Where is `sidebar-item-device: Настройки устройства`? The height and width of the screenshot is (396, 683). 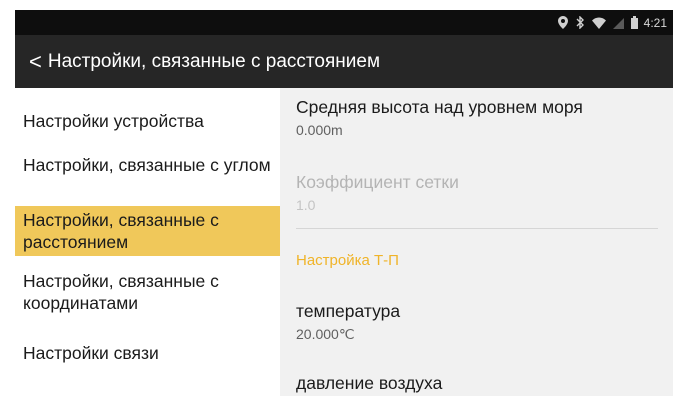
sidebar-item-device: Настройки устройства is located at coordinates (147, 121).